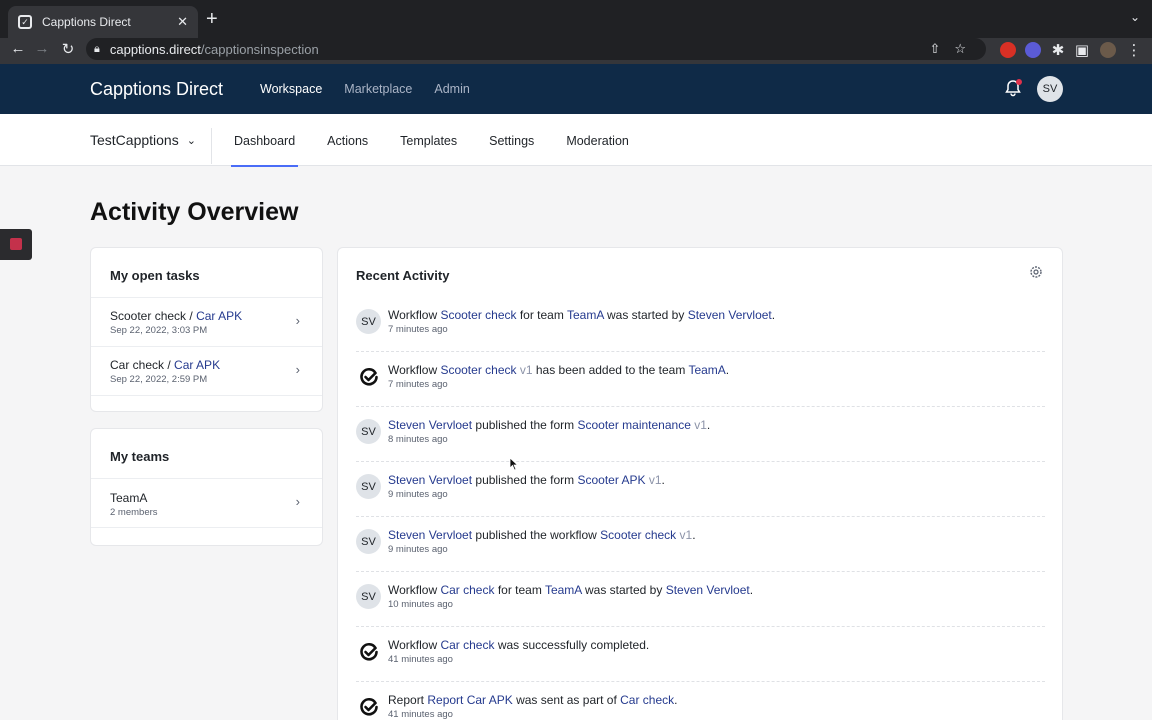 Image resolution: width=1152 pixels, height=720 pixels. Describe the element at coordinates (18, 48) in the screenshot. I see `back-arrow-icon: ←` at that location.